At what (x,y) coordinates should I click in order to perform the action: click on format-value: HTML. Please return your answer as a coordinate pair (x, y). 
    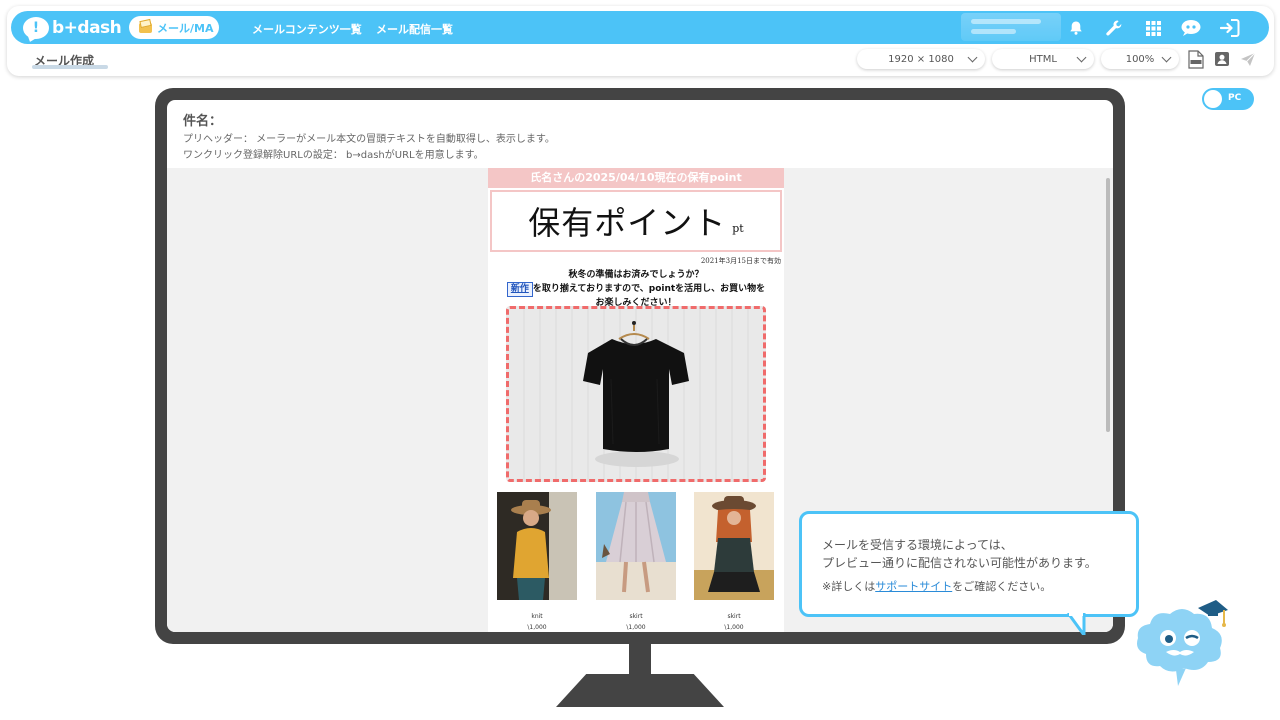
    Looking at the image, I should click on (1043, 59).